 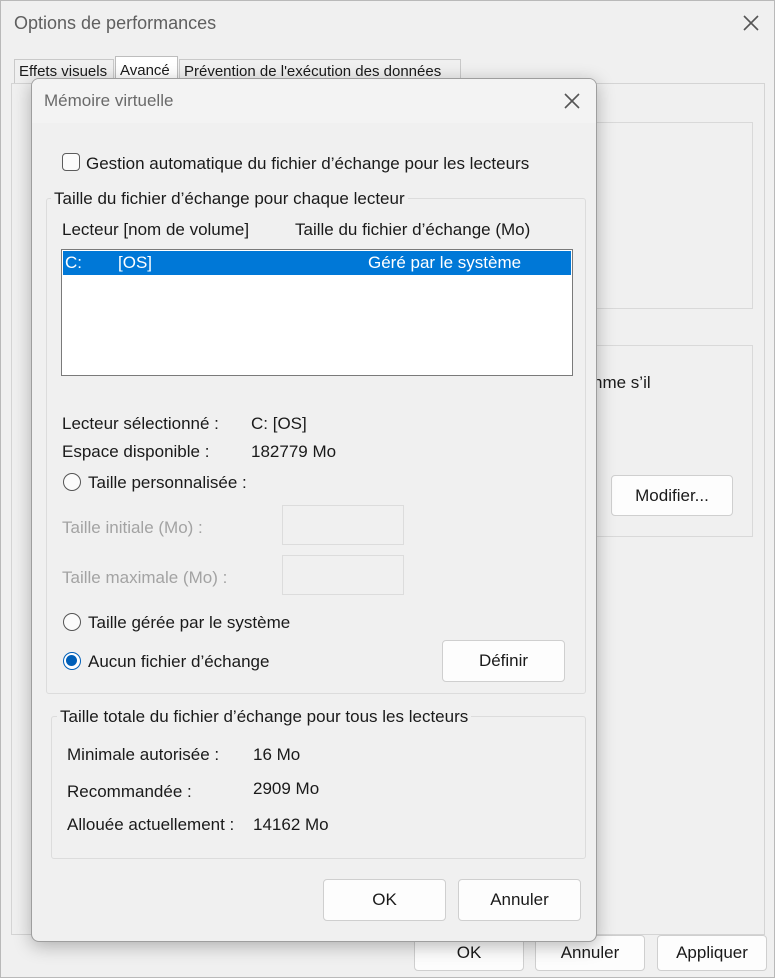 What do you see at coordinates (445, 262) in the screenshot?
I see `drive-size: Géré par le système` at bounding box center [445, 262].